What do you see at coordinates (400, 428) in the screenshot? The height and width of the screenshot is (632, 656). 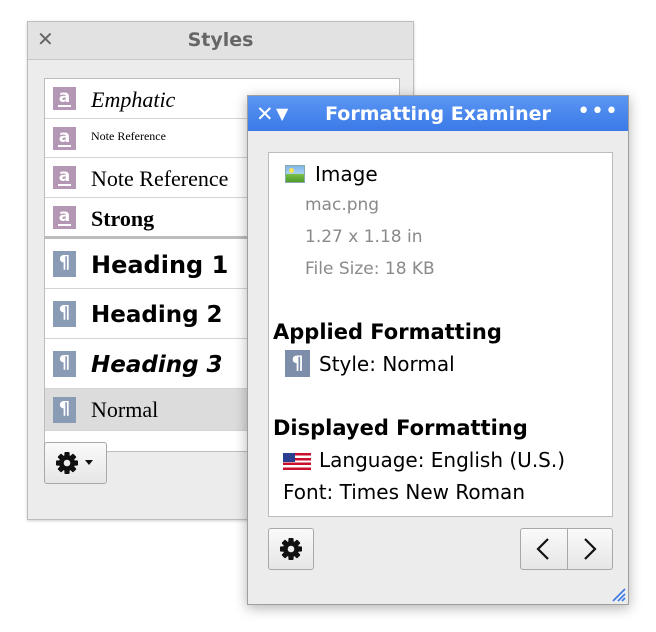 I see `displayed-formatting-heading: Displayed Formatting` at bounding box center [400, 428].